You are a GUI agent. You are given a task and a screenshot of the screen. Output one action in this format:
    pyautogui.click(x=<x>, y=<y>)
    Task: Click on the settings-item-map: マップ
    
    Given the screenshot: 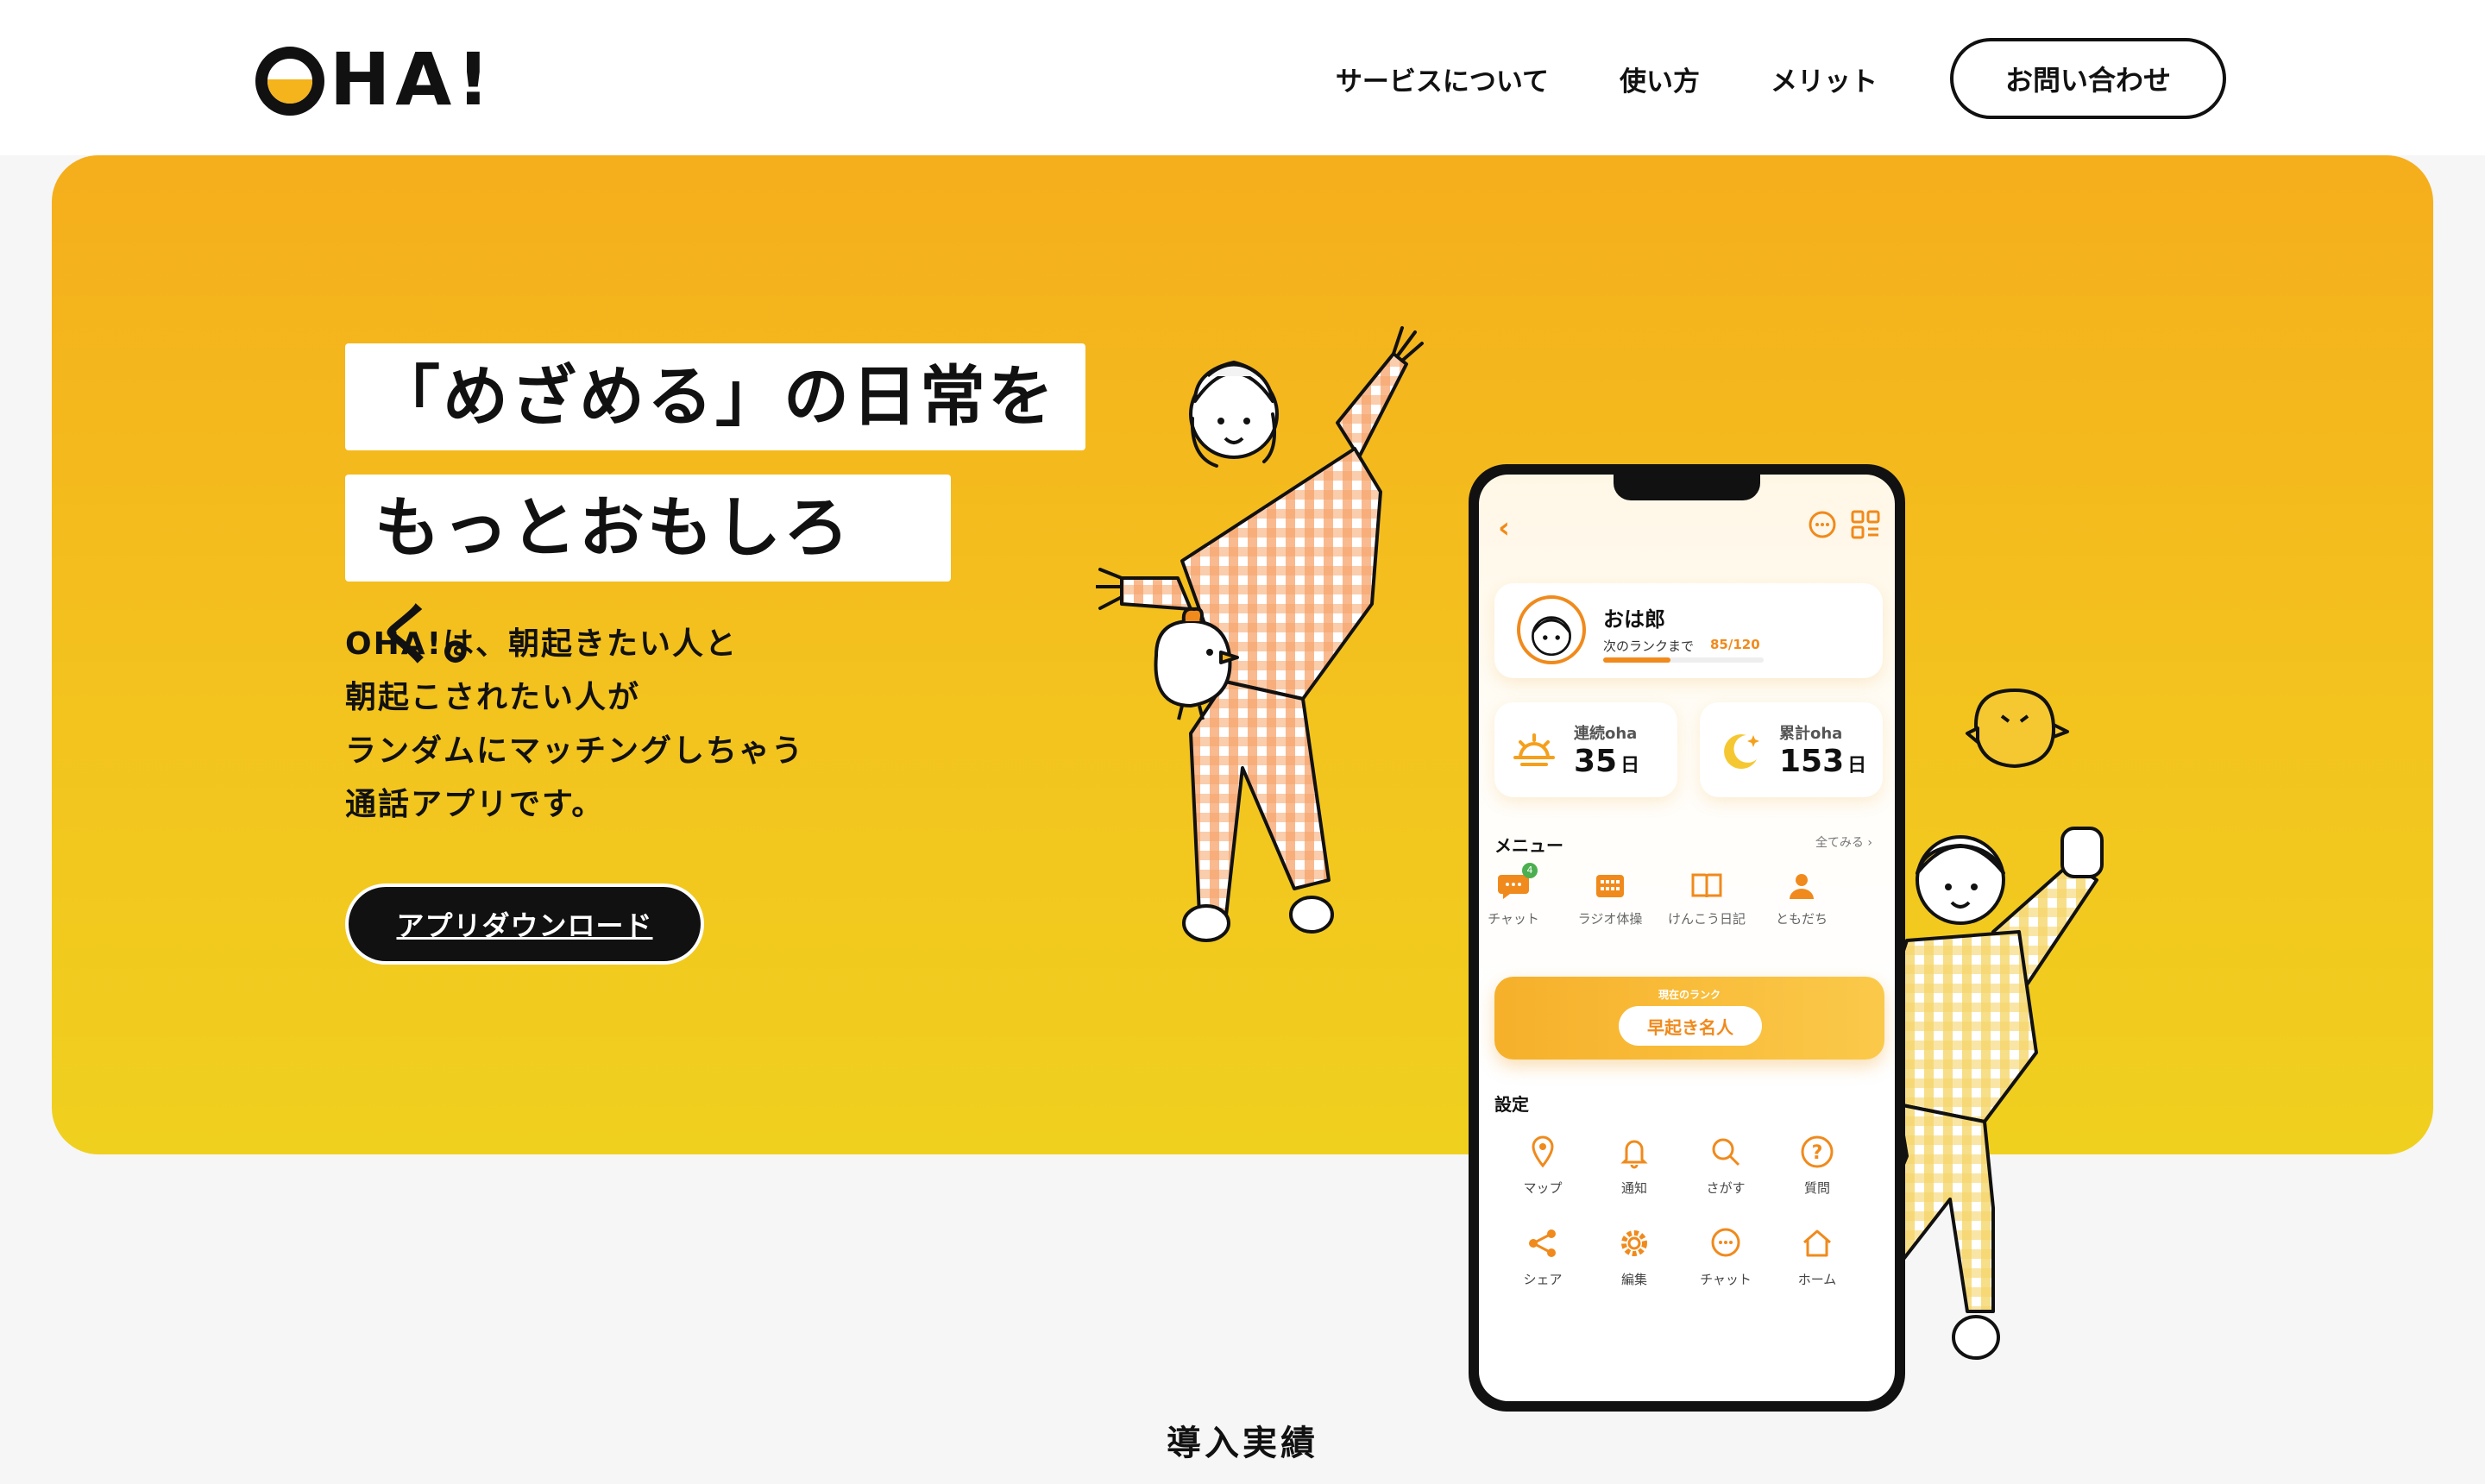 What is the action you would take?
    pyautogui.click(x=1543, y=1164)
    